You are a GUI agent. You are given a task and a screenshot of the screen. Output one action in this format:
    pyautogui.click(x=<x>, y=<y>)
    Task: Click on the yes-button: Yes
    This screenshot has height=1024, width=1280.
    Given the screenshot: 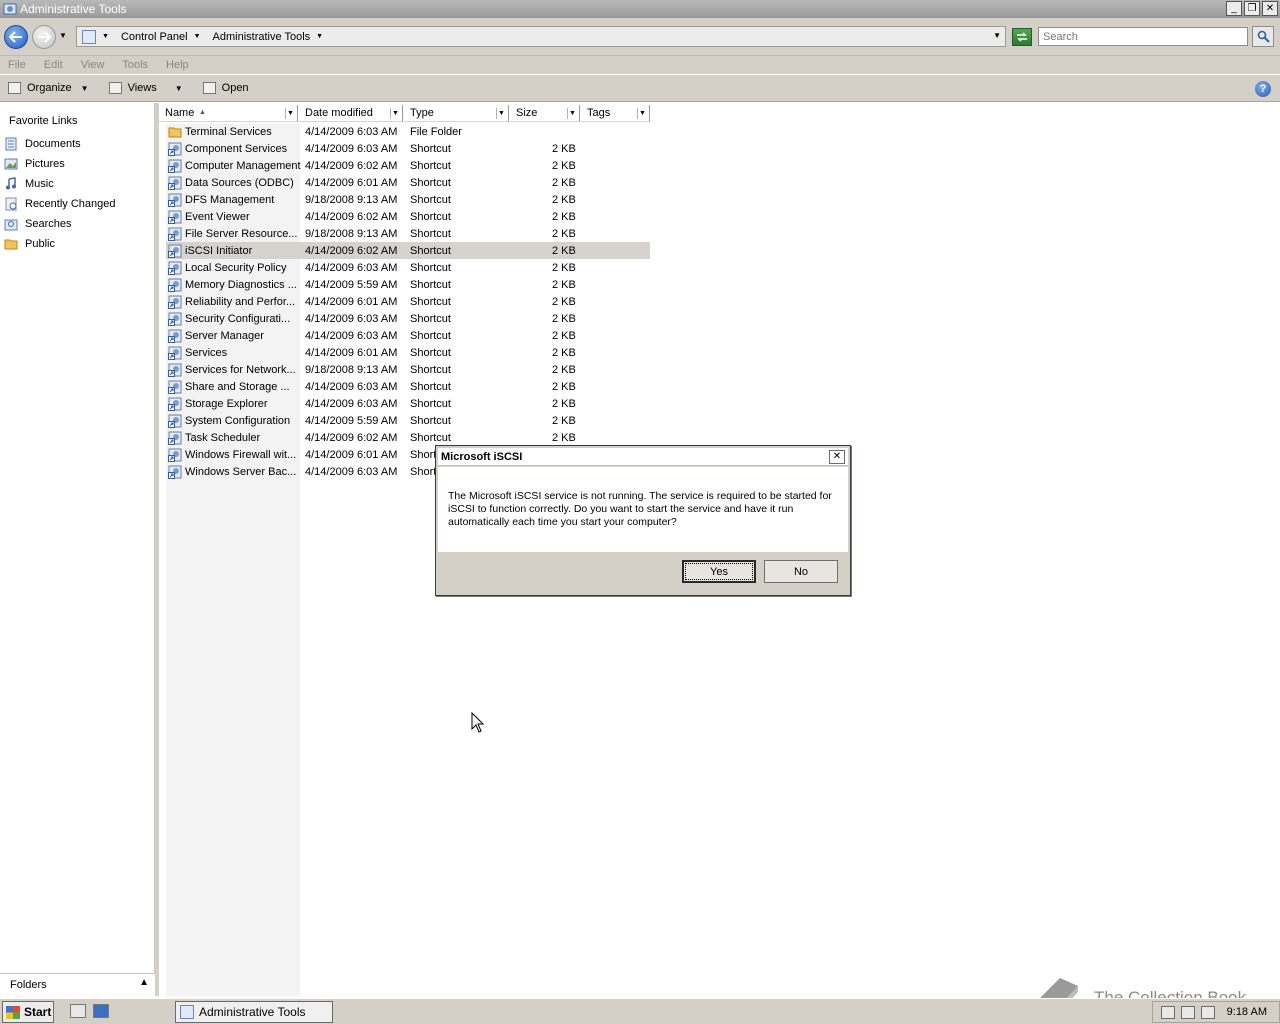 What is the action you would take?
    pyautogui.click(x=719, y=571)
    